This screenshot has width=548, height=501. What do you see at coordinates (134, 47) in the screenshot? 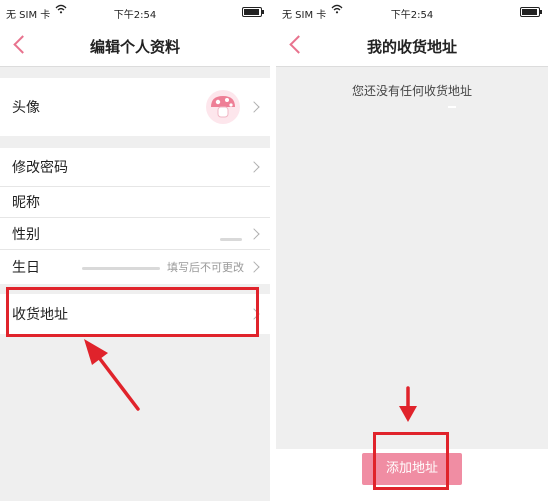
I see `page-title: 编辑个人资料` at bounding box center [134, 47].